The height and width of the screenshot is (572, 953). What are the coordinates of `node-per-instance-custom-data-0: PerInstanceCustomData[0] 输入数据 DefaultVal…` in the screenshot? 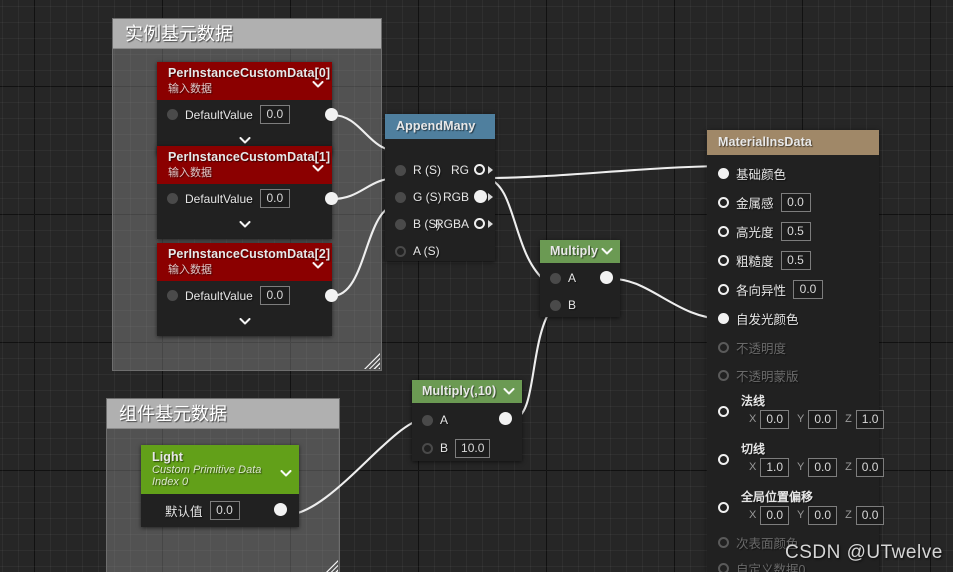 It's located at (247, 108).